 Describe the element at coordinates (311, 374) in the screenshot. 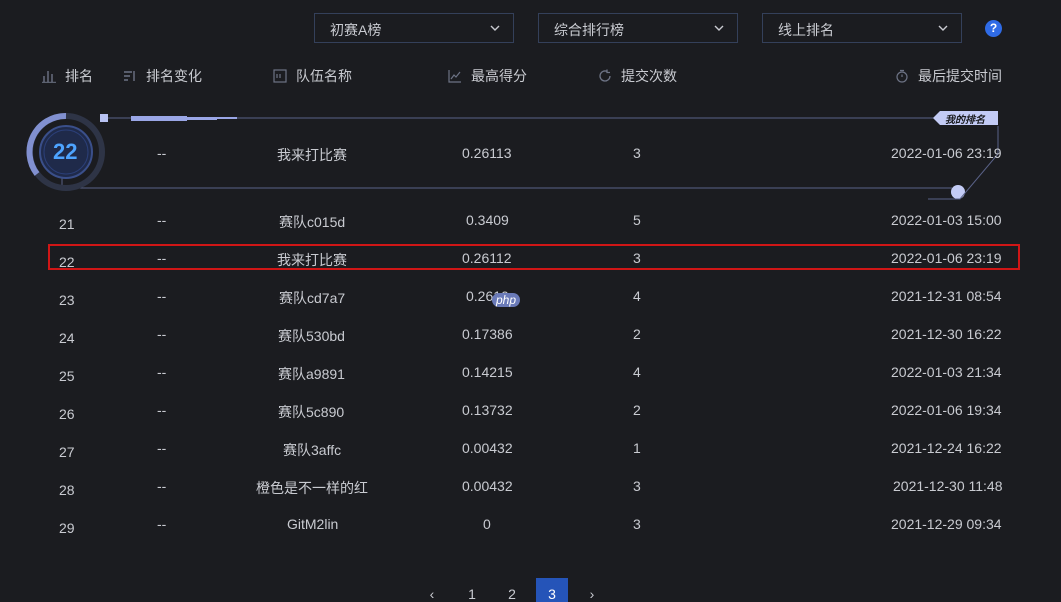

I see `row-team: 赛队a9891` at that location.